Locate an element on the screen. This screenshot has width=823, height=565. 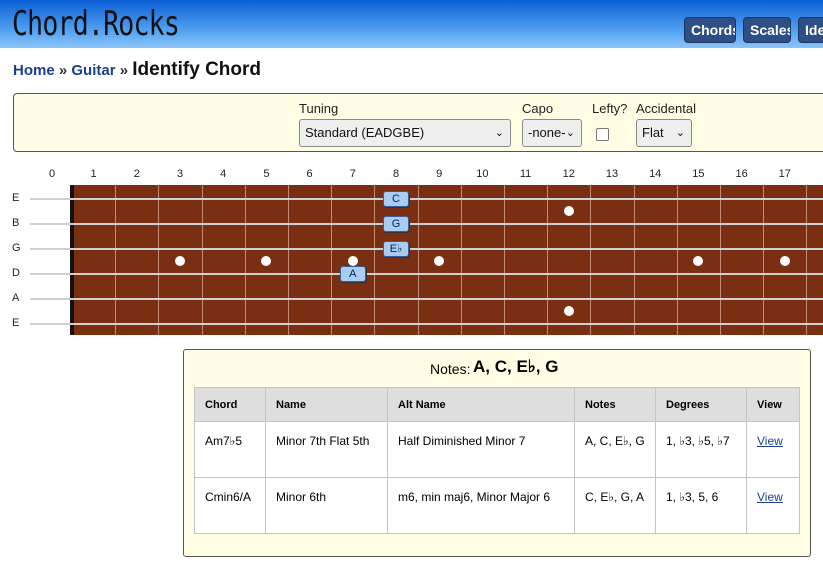
cell-notes: C, E♭, G, A is located at coordinates (615, 505).